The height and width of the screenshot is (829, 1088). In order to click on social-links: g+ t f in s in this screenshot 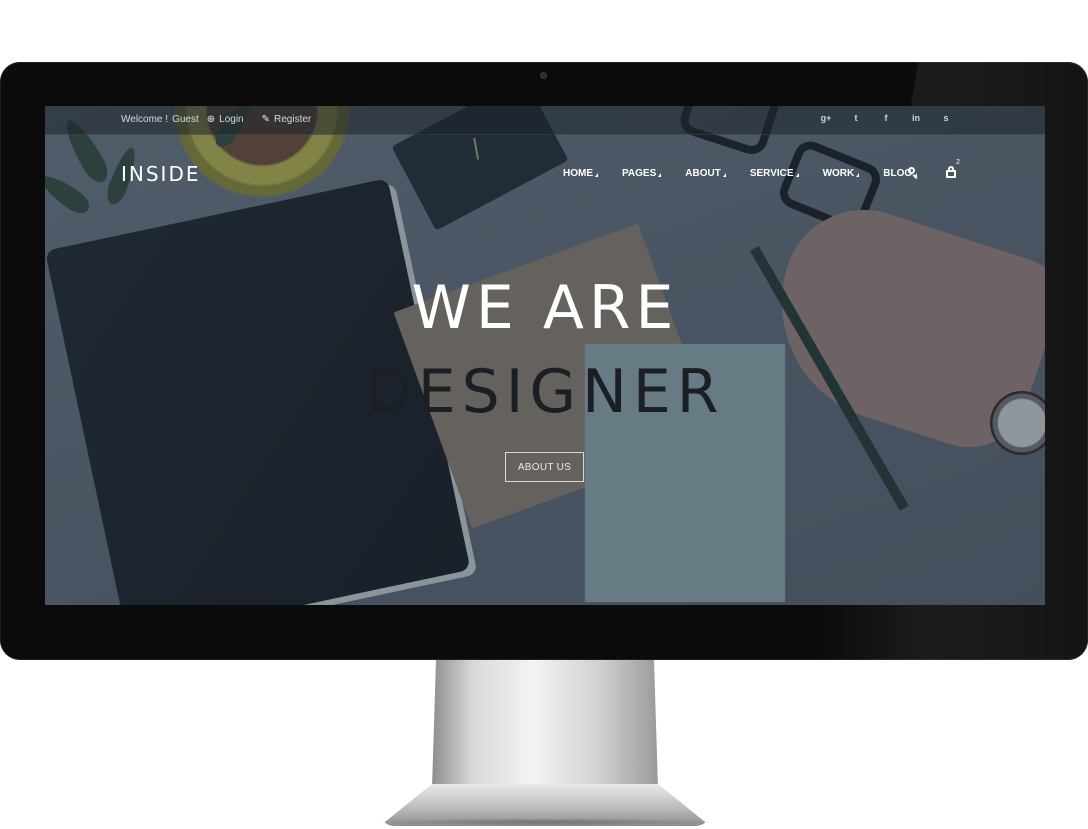, I will do `click(886, 118)`.